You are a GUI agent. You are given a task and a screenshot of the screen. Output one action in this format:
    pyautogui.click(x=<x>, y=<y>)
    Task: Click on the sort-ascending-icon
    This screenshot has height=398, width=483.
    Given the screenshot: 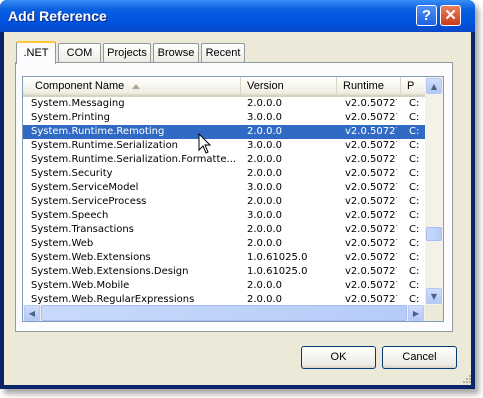 What is the action you would take?
    pyautogui.click(x=136, y=86)
    